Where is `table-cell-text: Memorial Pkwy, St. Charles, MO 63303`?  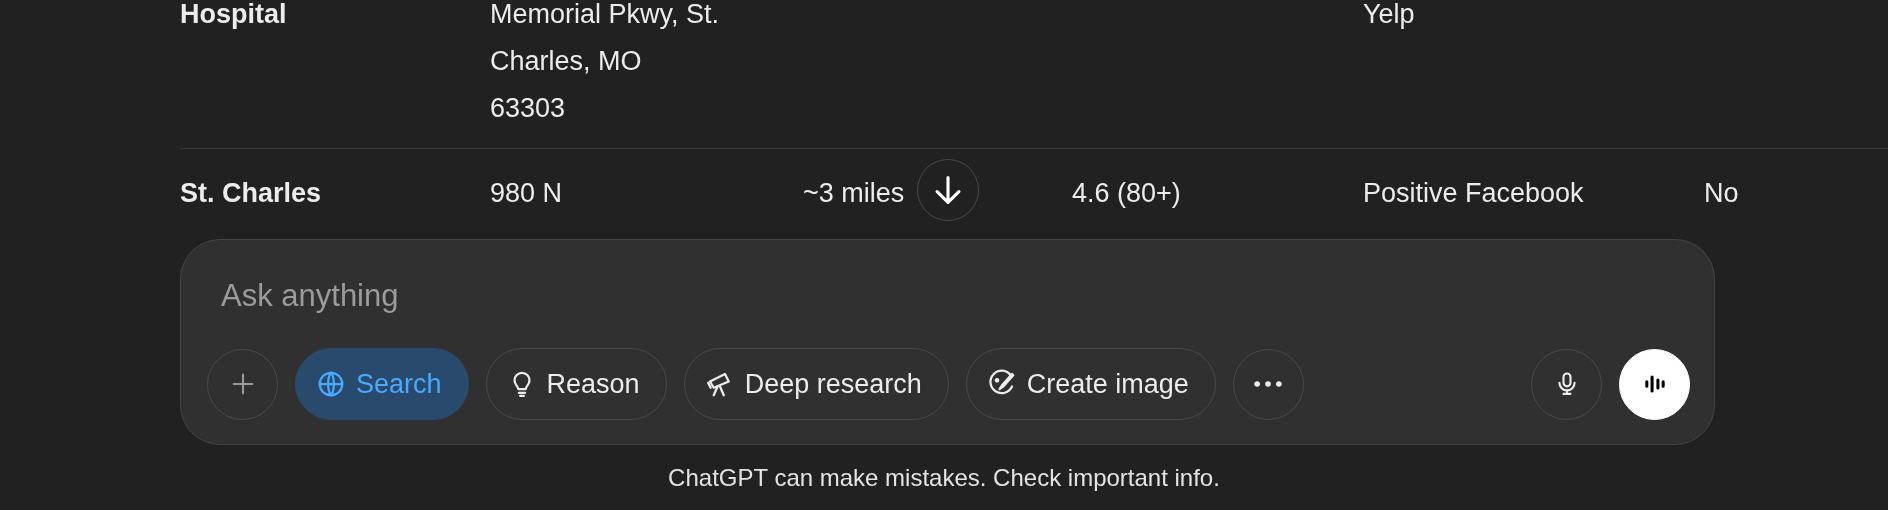
table-cell-text: Memorial Pkwy, St. Charles, MO 63303 is located at coordinates (605, 62).